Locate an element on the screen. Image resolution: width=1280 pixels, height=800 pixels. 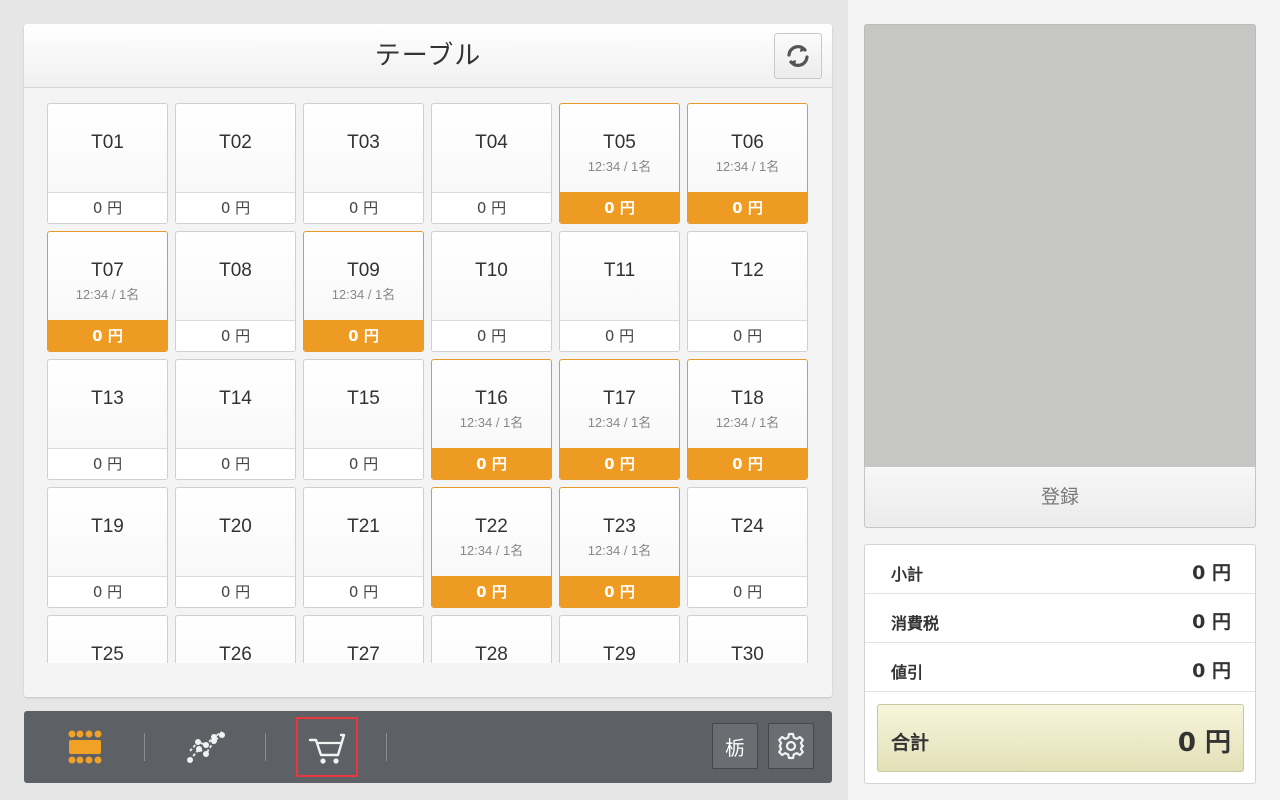
table-tile-t12: T12 0 円 is located at coordinates (747, 291).